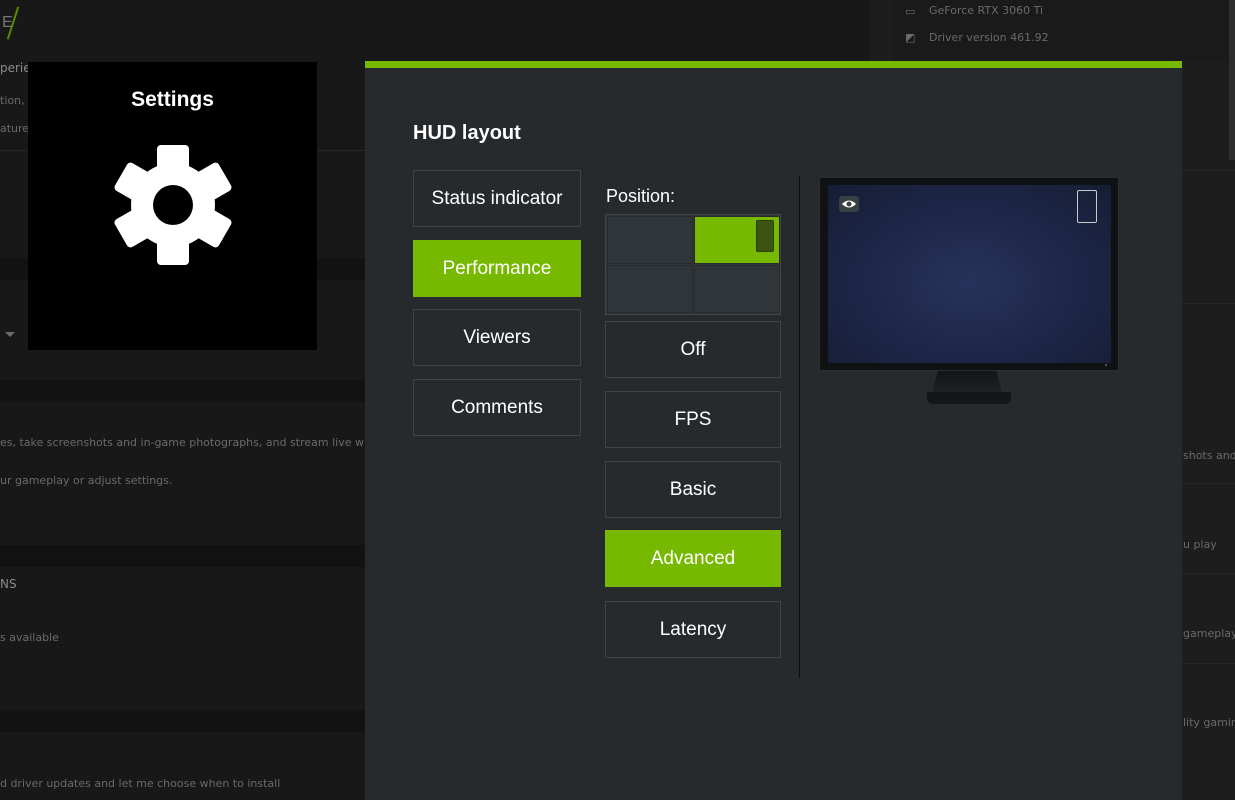  What do you see at coordinates (737, 289) in the screenshot?
I see `position-bottom-right` at bounding box center [737, 289].